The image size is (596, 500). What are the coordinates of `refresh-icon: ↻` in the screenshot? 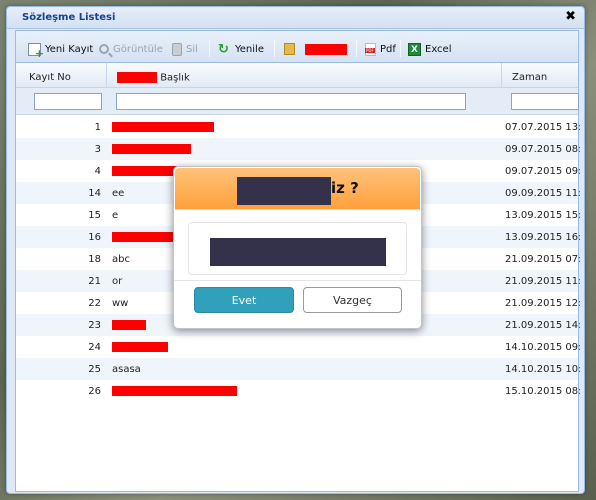 It's located at (223, 49).